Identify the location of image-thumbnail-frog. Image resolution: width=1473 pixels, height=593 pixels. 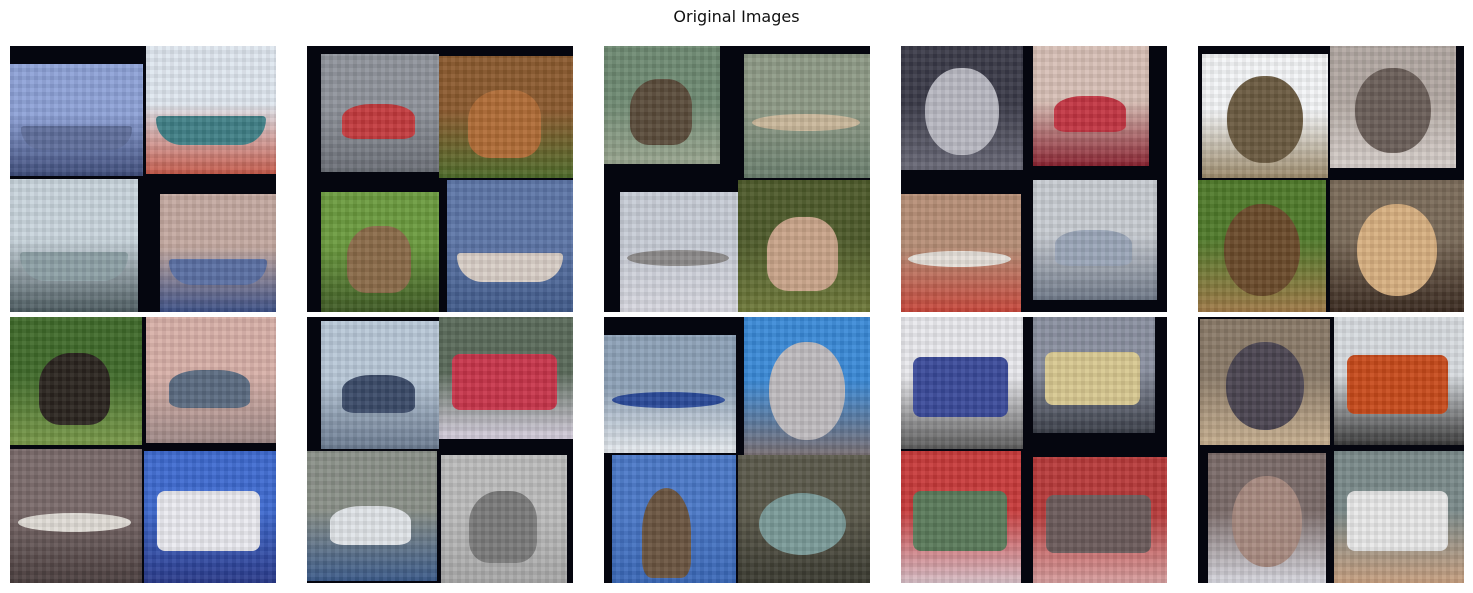
(804, 519).